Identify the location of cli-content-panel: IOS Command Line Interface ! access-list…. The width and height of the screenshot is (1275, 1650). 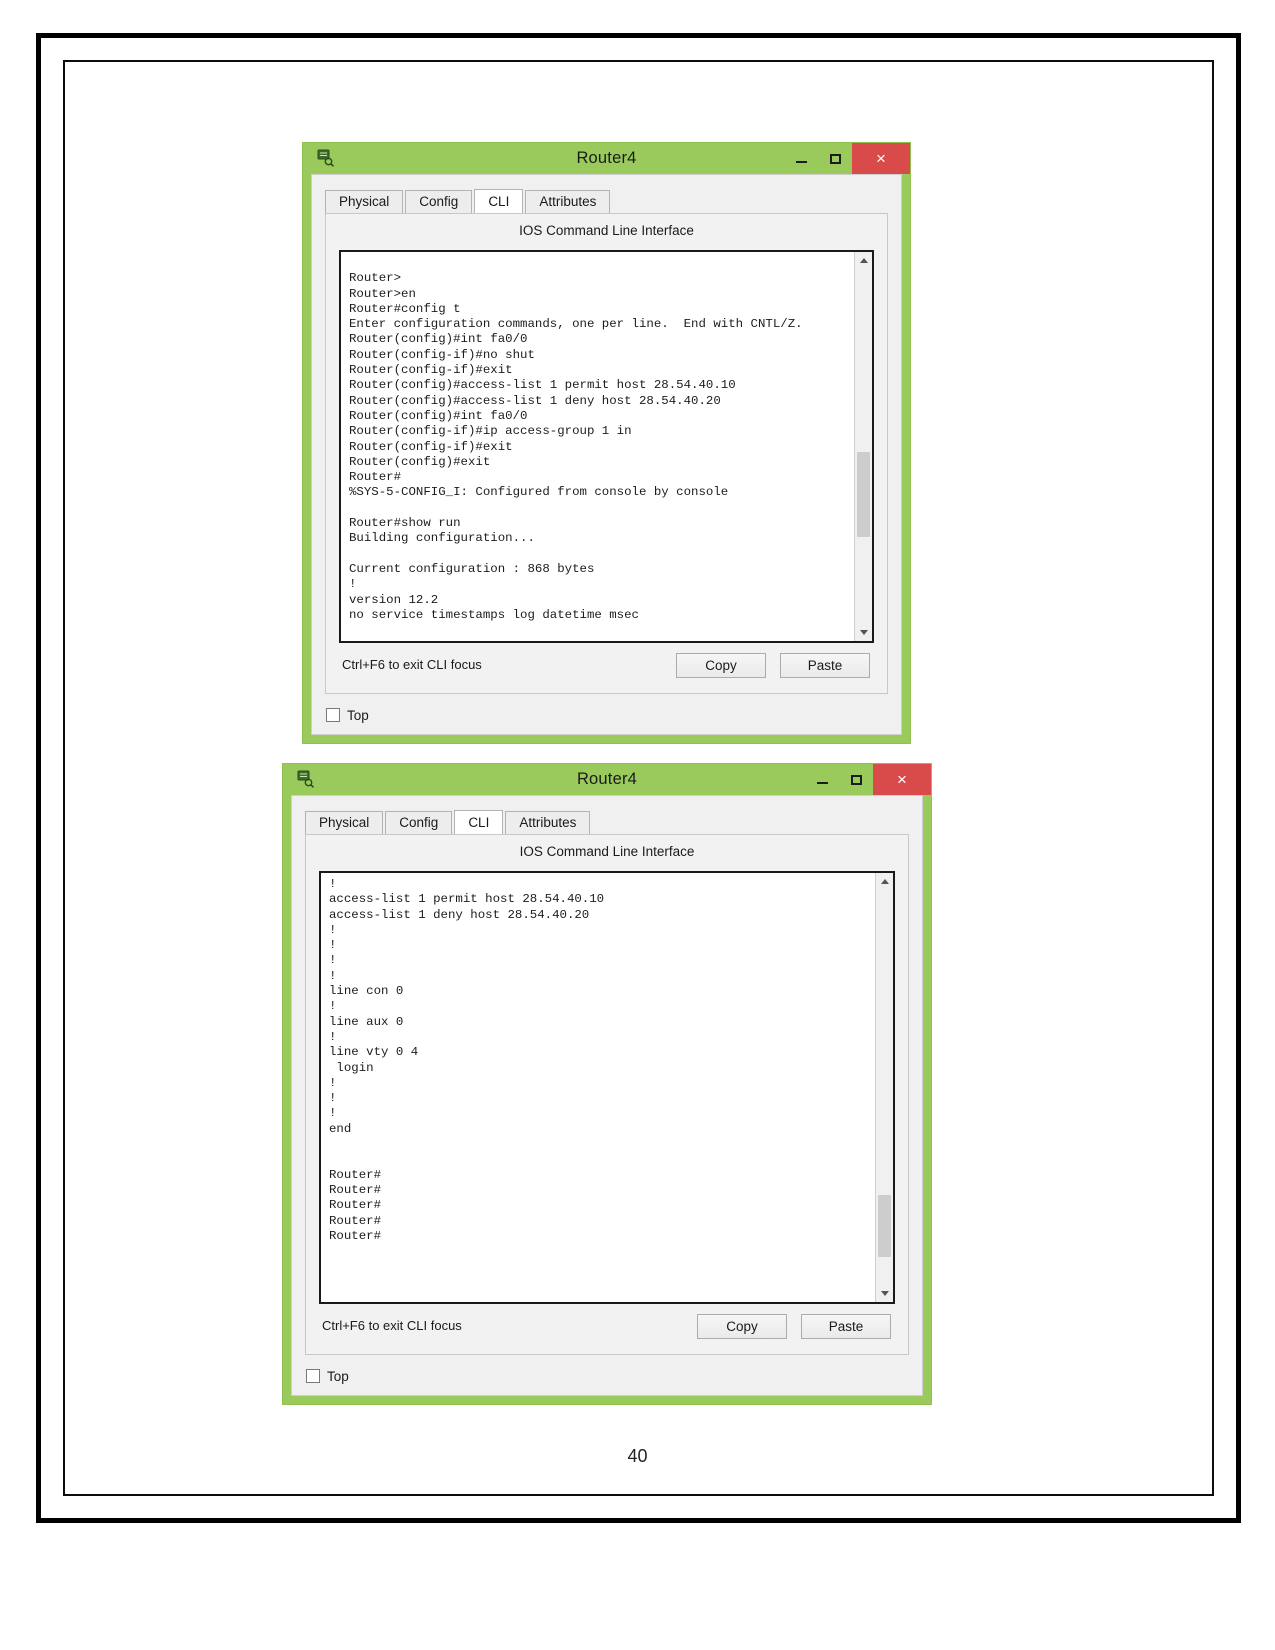
(607, 1094).